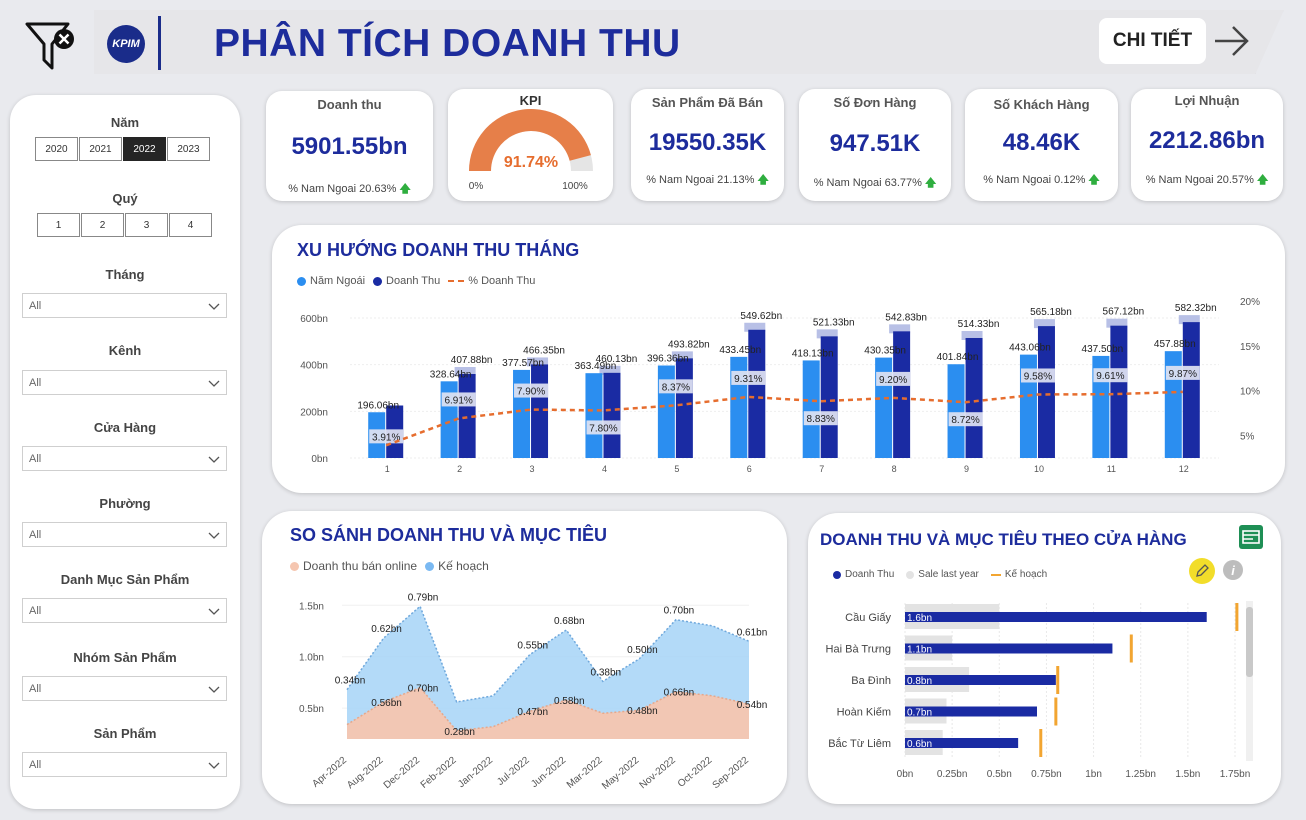 The height and width of the screenshot is (820, 1306). I want to click on x-tick-label: 9, so click(966, 469).